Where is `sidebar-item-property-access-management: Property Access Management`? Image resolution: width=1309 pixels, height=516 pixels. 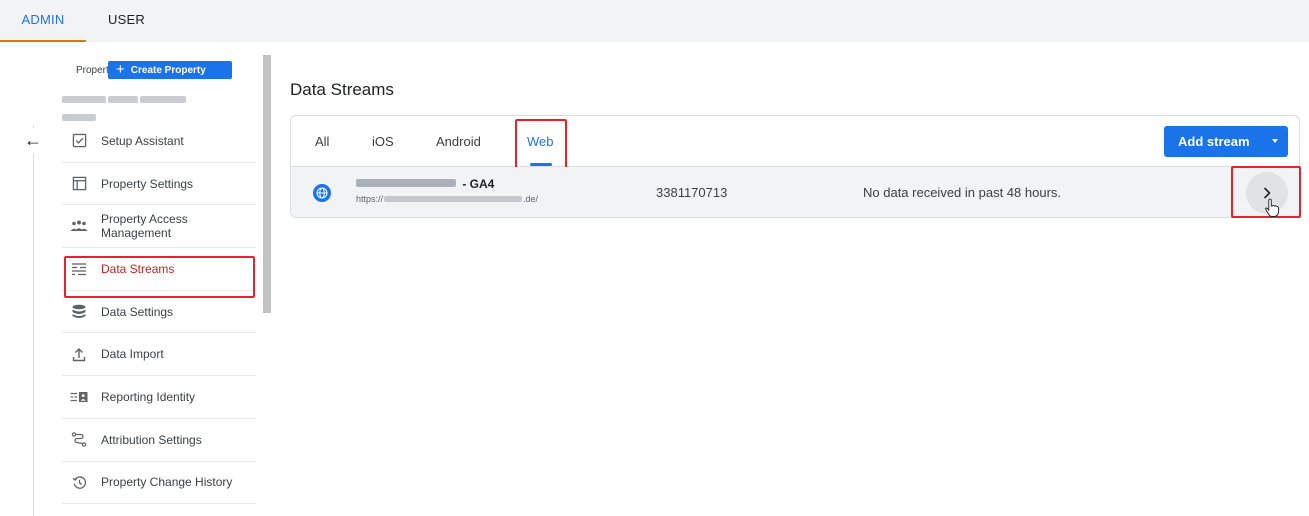 sidebar-item-property-access-management: Property Access Management is located at coordinates (159, 227).